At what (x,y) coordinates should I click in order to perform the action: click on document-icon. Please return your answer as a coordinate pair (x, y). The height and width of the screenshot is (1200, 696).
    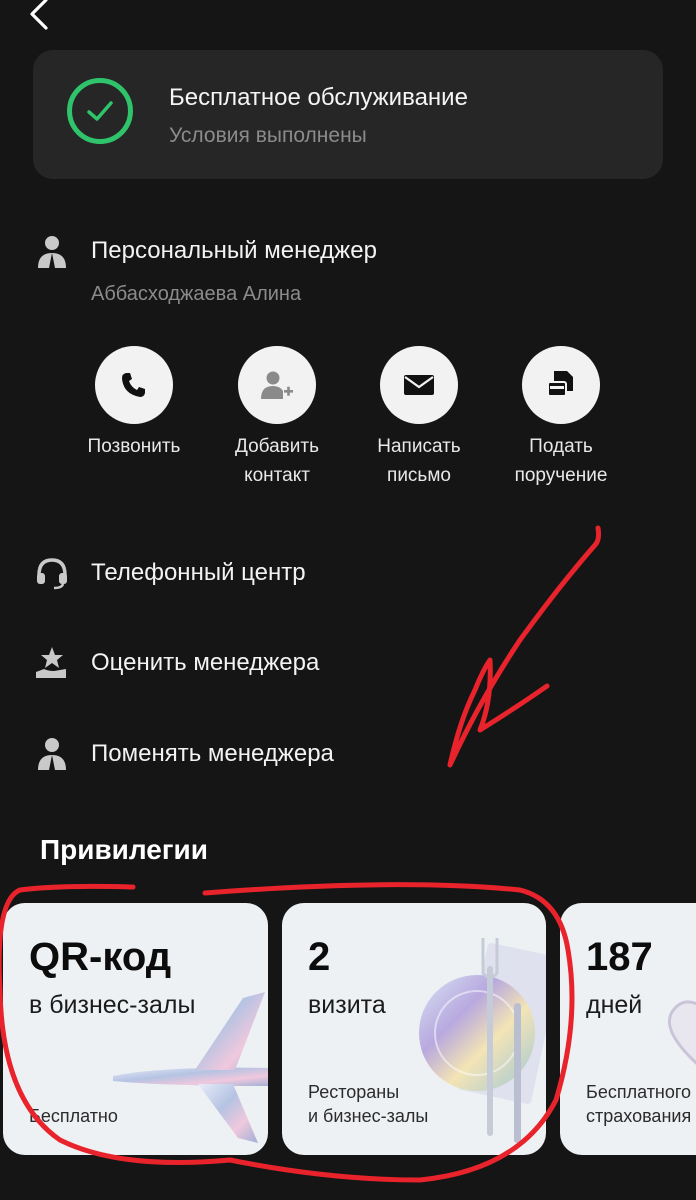
    Looking at the image, I should click on (561, 385).